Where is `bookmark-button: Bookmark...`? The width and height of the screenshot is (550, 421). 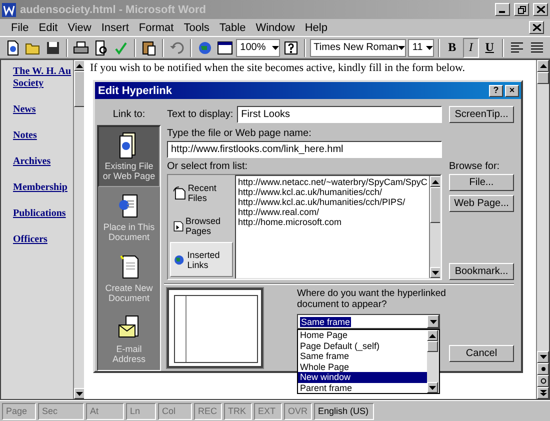 bookmark-button: Bookmark... is located at coordinates (481, 271).